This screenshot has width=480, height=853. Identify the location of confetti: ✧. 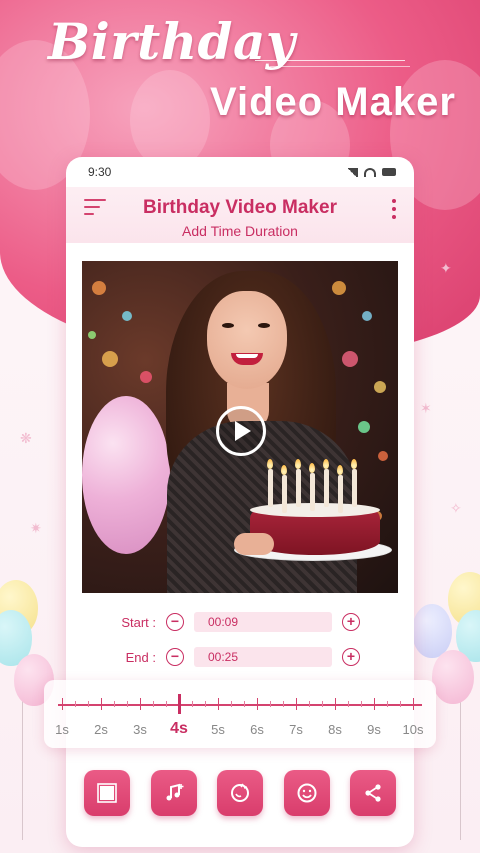
(456, 508).